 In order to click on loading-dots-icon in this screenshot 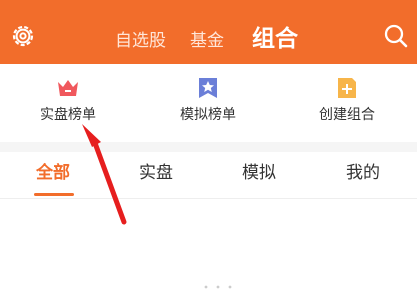, I will do `click(218, 287)`.